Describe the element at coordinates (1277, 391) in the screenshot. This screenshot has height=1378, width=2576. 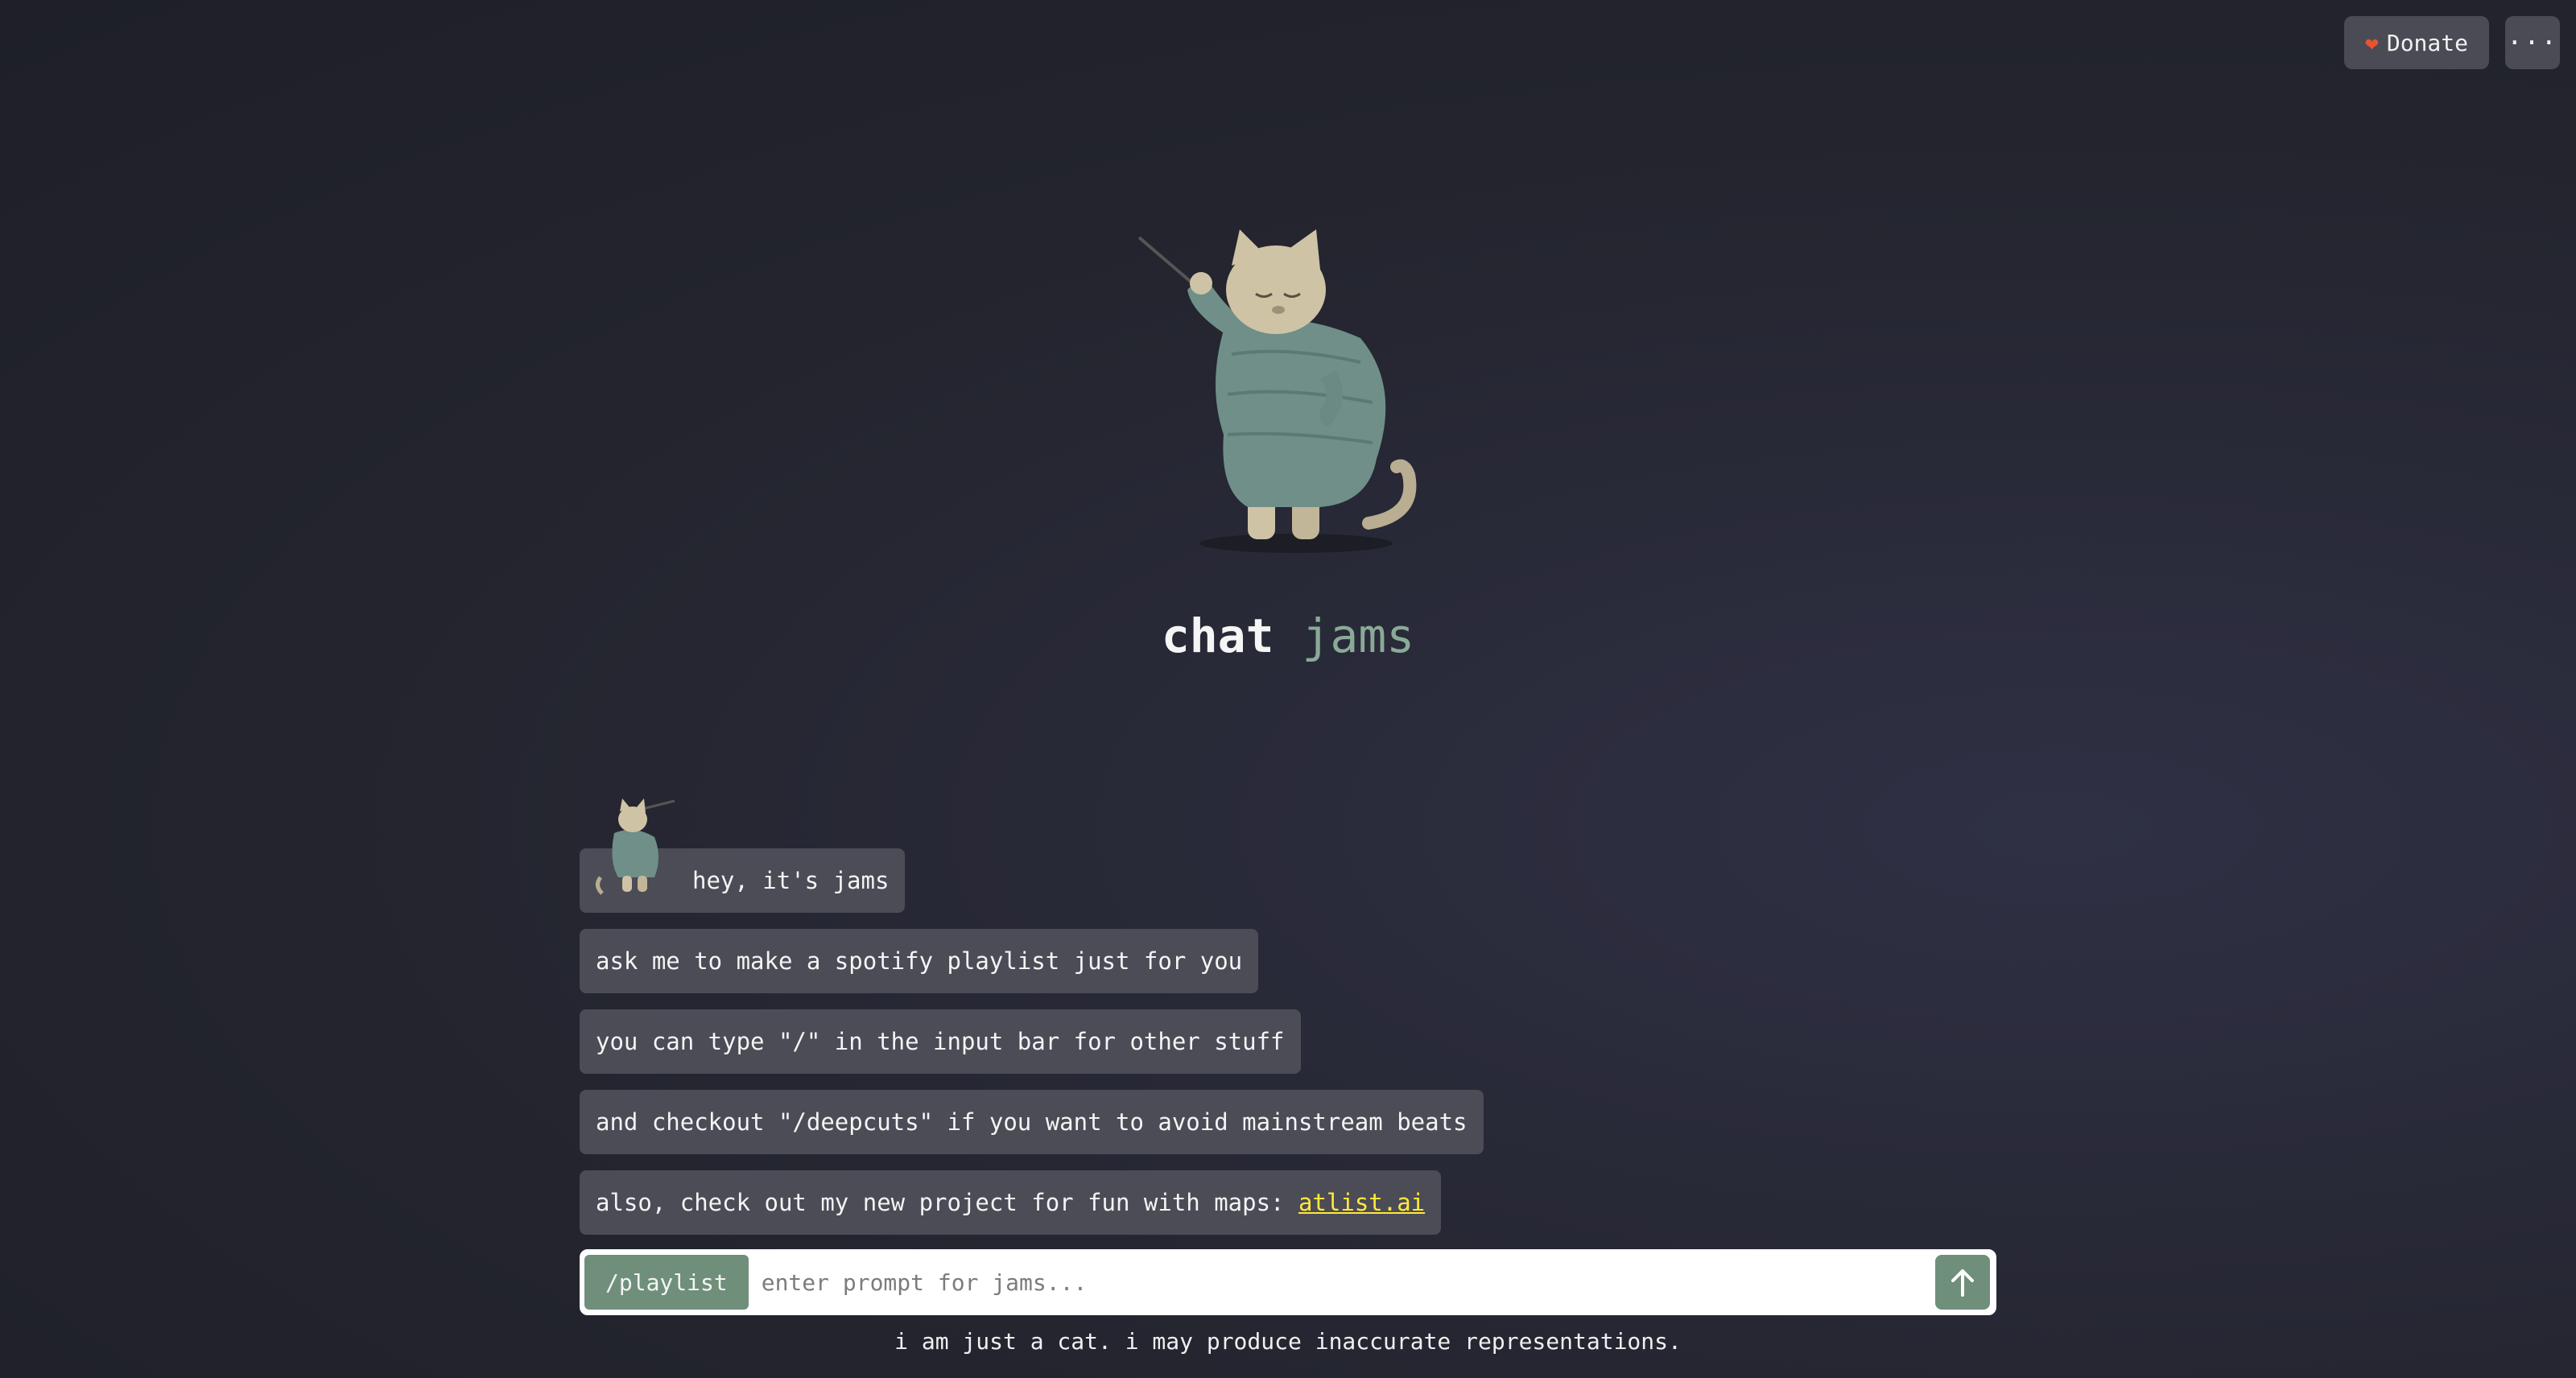
I see `cat-conductor-illustration` at that location.